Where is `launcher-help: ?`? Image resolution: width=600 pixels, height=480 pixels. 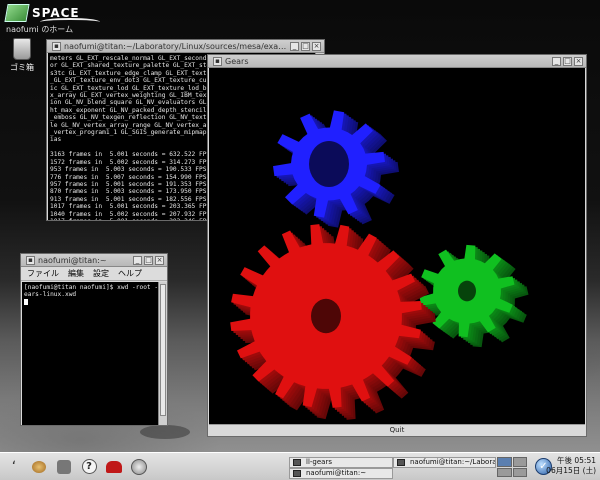
launcher-help: ? is located at coordinates (89, 467).